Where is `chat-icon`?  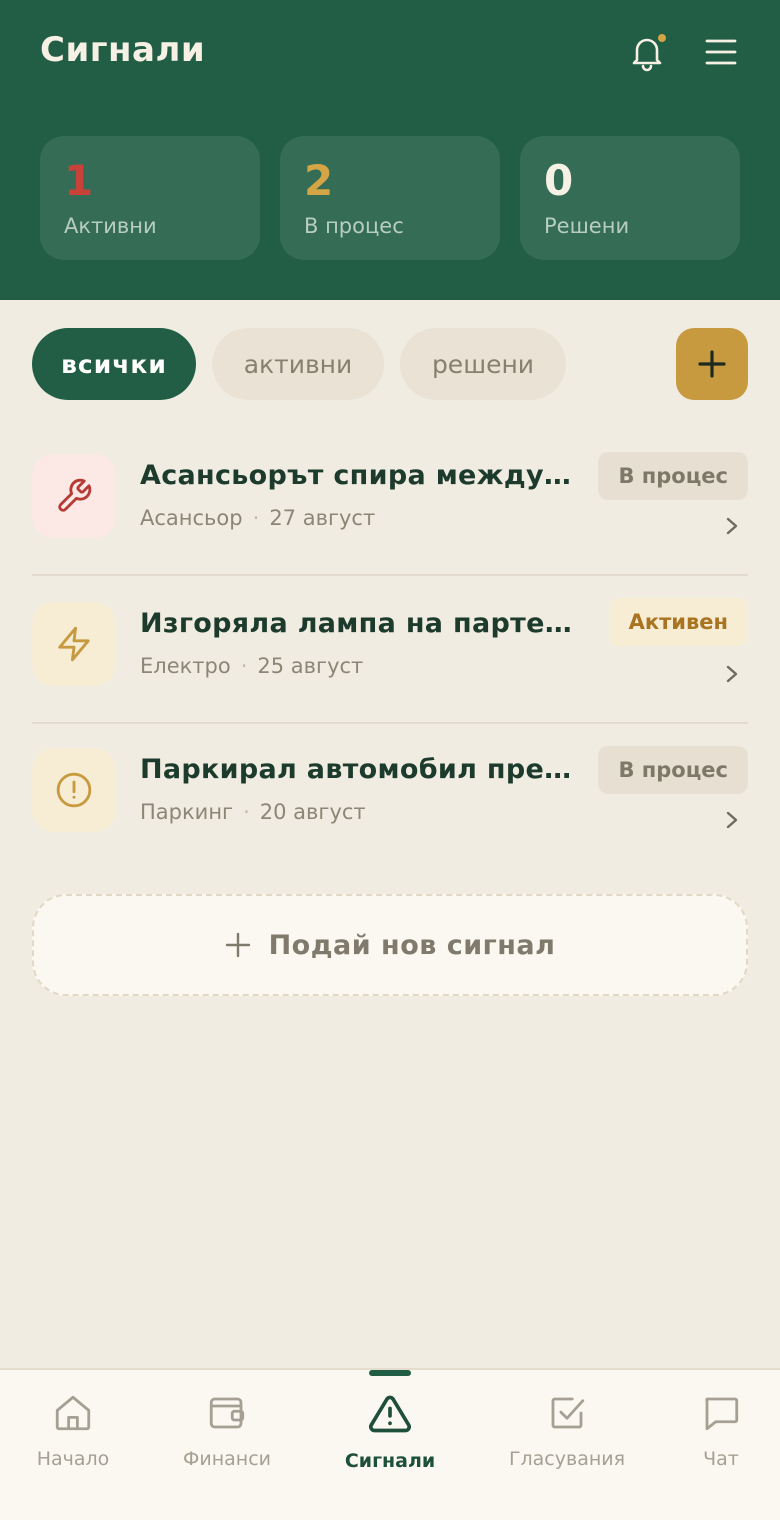 chat-icon is located at coordinates (722, 1414).